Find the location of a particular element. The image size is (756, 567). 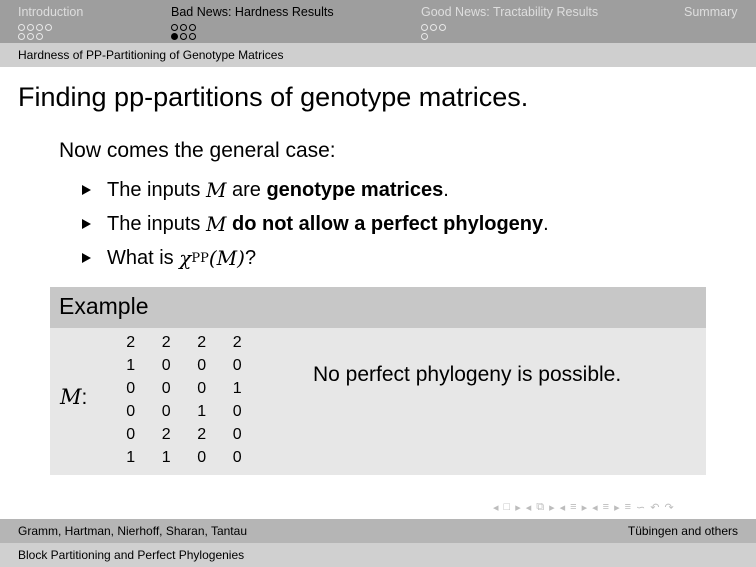

matrix-row: 2 2 2 2 is located at coordinates (184, 342).